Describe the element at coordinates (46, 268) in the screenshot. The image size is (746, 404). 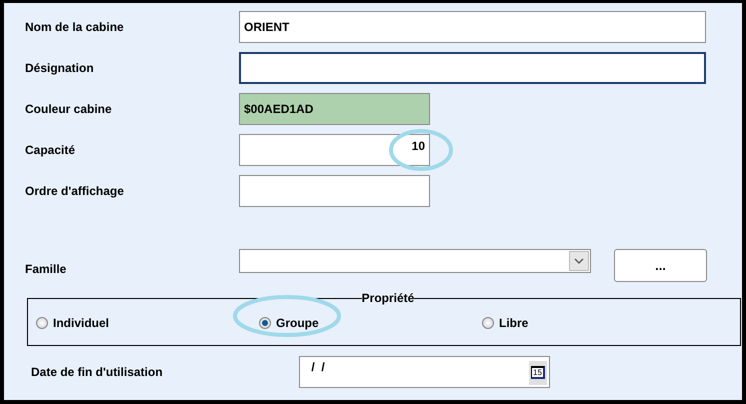
I see `field-label: Famille` at that location.